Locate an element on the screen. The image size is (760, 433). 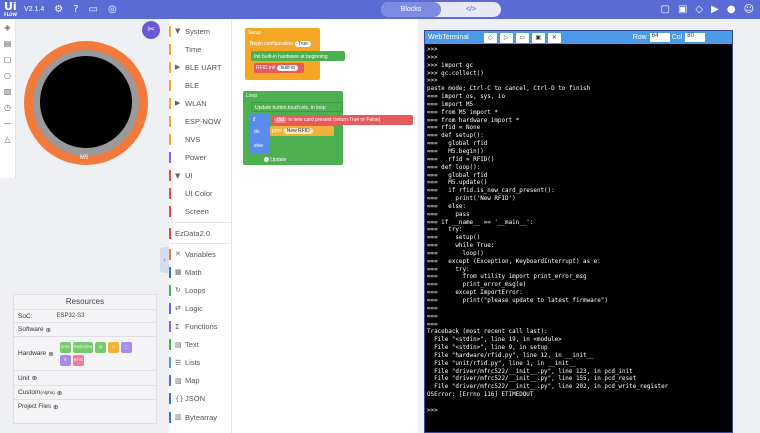
begin-configuration-block: Begin configuration True is located at coordinates (283, 43).